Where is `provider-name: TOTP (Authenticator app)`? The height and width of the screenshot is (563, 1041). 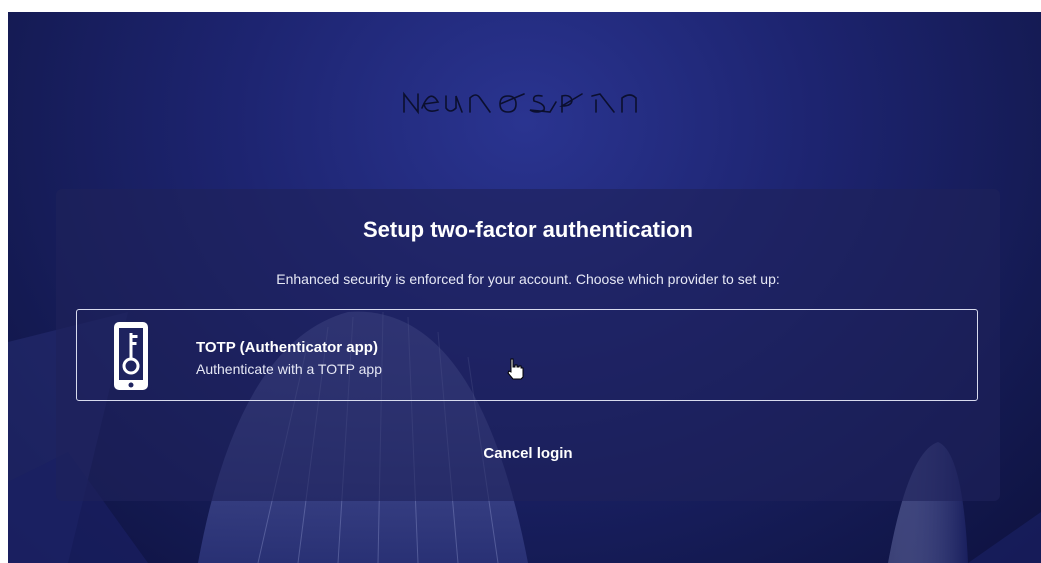 provider-name: TOTP (Authenticator app) is located at coordinates (287, 347).